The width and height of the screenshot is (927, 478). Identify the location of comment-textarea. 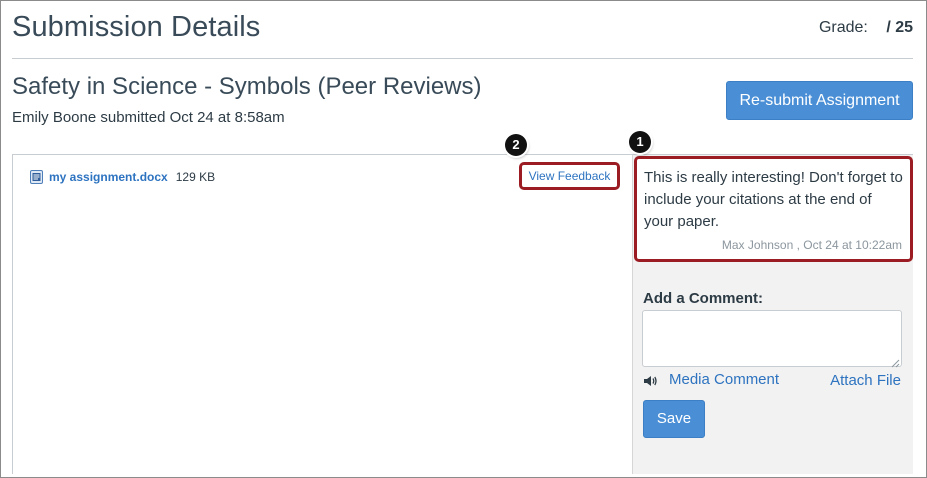
(772, 338).